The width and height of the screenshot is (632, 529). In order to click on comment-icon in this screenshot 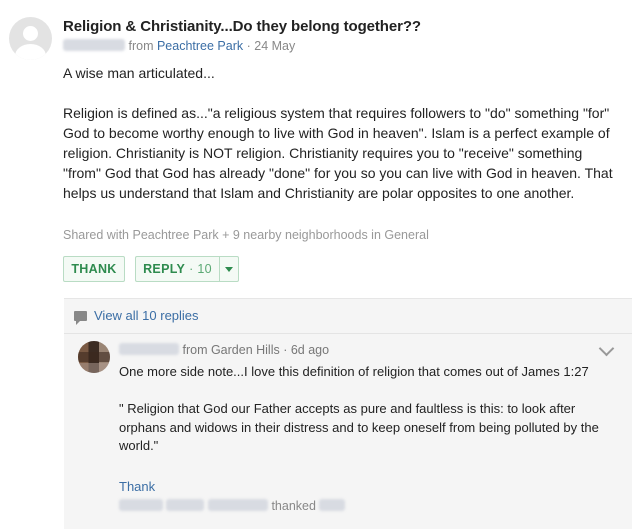, I will do `click(80, 317)`.